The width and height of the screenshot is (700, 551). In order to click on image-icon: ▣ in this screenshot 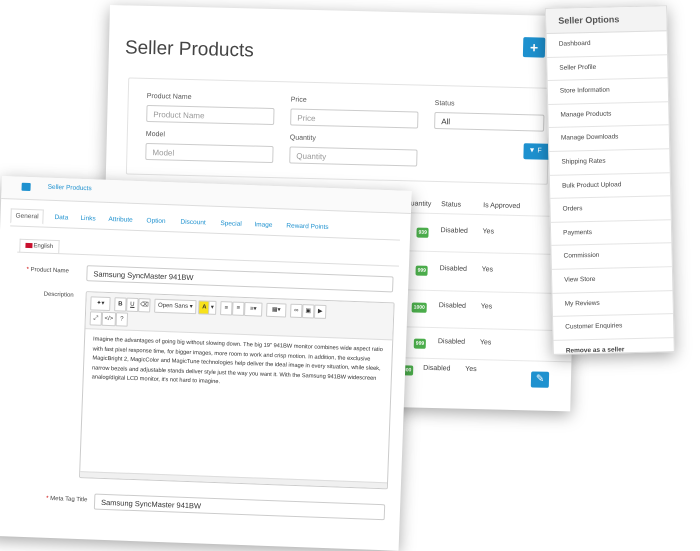, I will do `click(308, 311)`.